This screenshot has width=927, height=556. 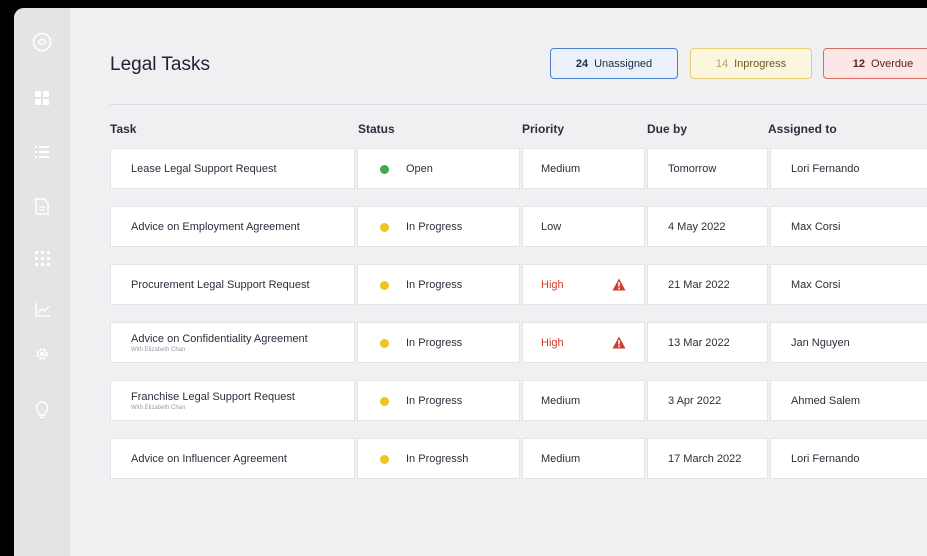 I want to click on header-divider, so click(x=518, y=104).